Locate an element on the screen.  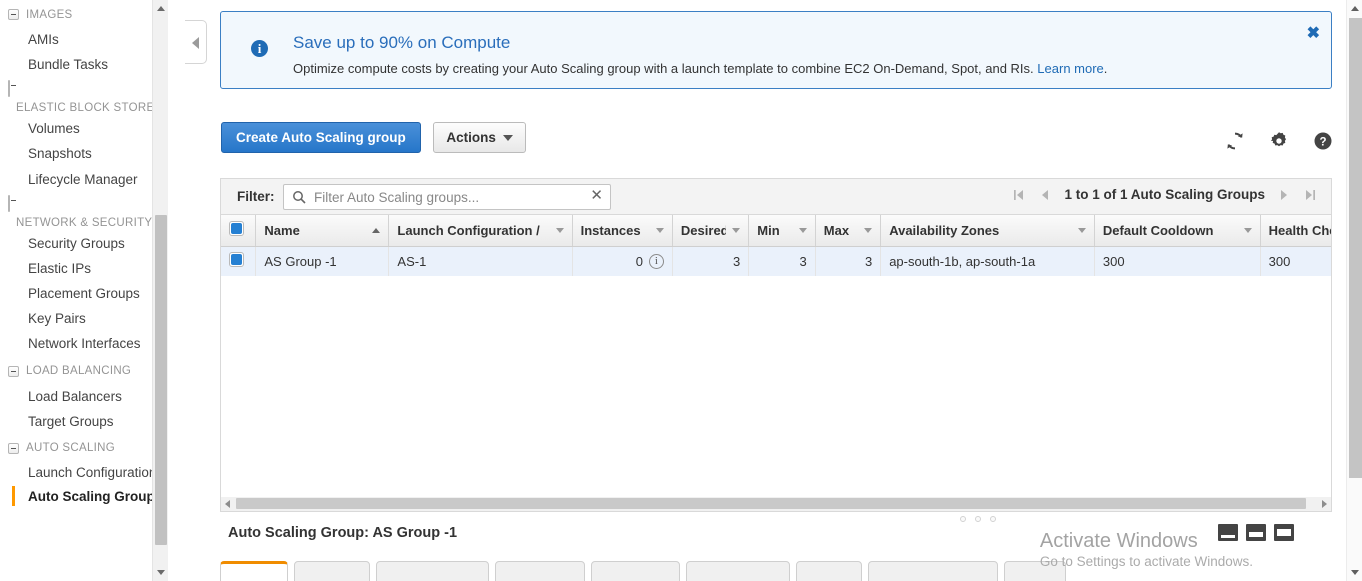
page-scrollbar is located at coordinates (1354, 290).